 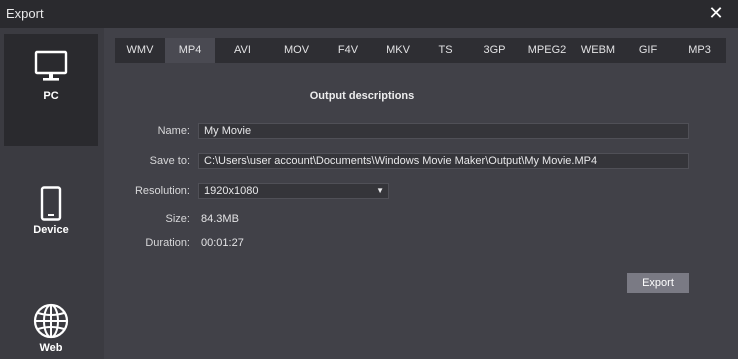 I want to click on size-label: Size:, so click(x=177, y=219).